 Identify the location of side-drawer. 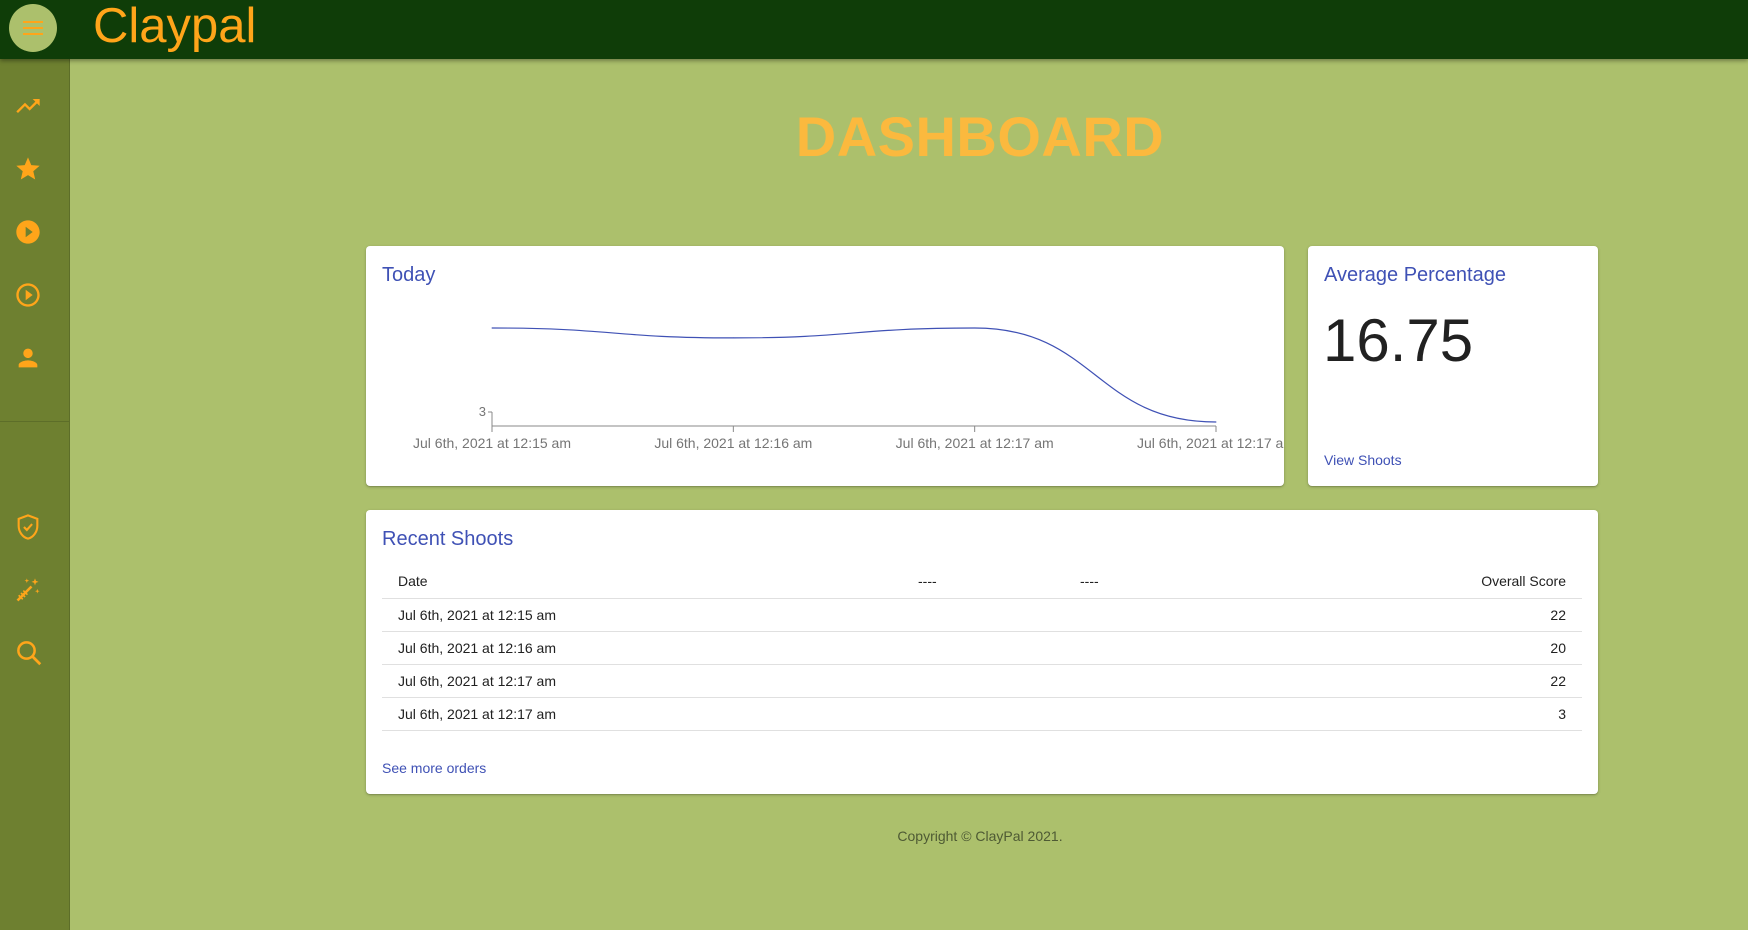
(35, 494).